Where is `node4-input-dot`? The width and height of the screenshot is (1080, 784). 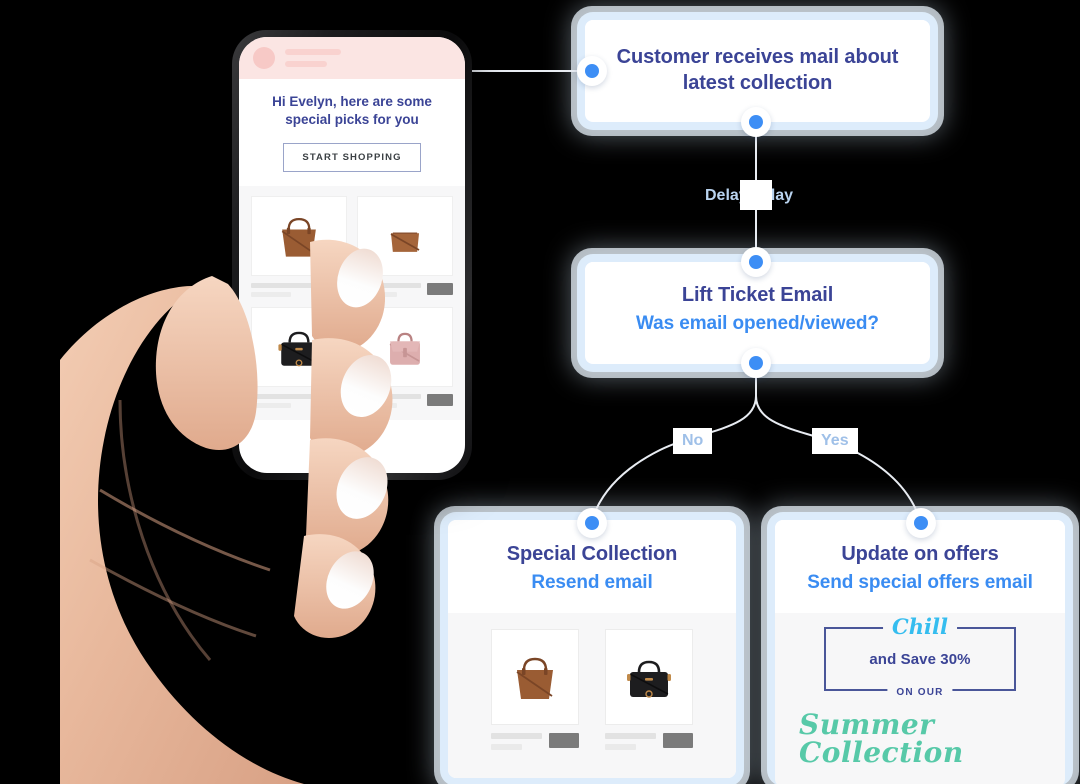
node4-input-dot is located at coordinates (921, 523).